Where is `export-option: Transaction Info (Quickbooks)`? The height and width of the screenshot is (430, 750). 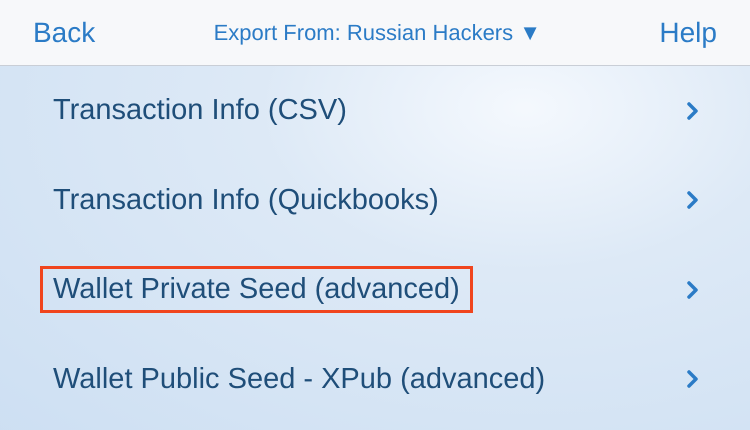 export-option: Transaction Info (Quickbooks) is located at coordinates (246, 200).